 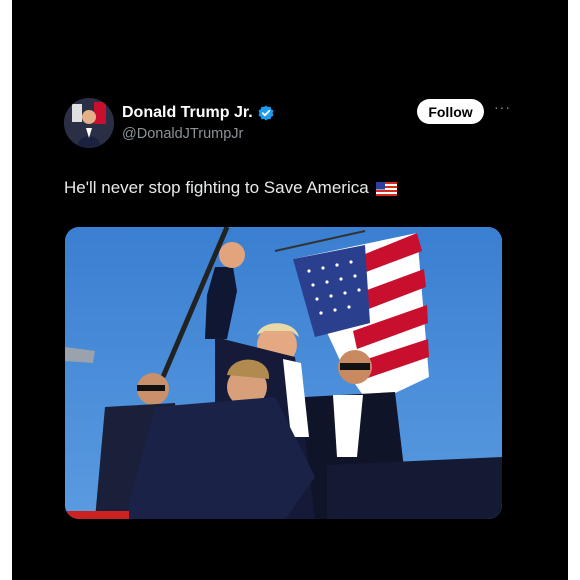 I want to click on more-options-icon: ···, so click(x=503, y=107).